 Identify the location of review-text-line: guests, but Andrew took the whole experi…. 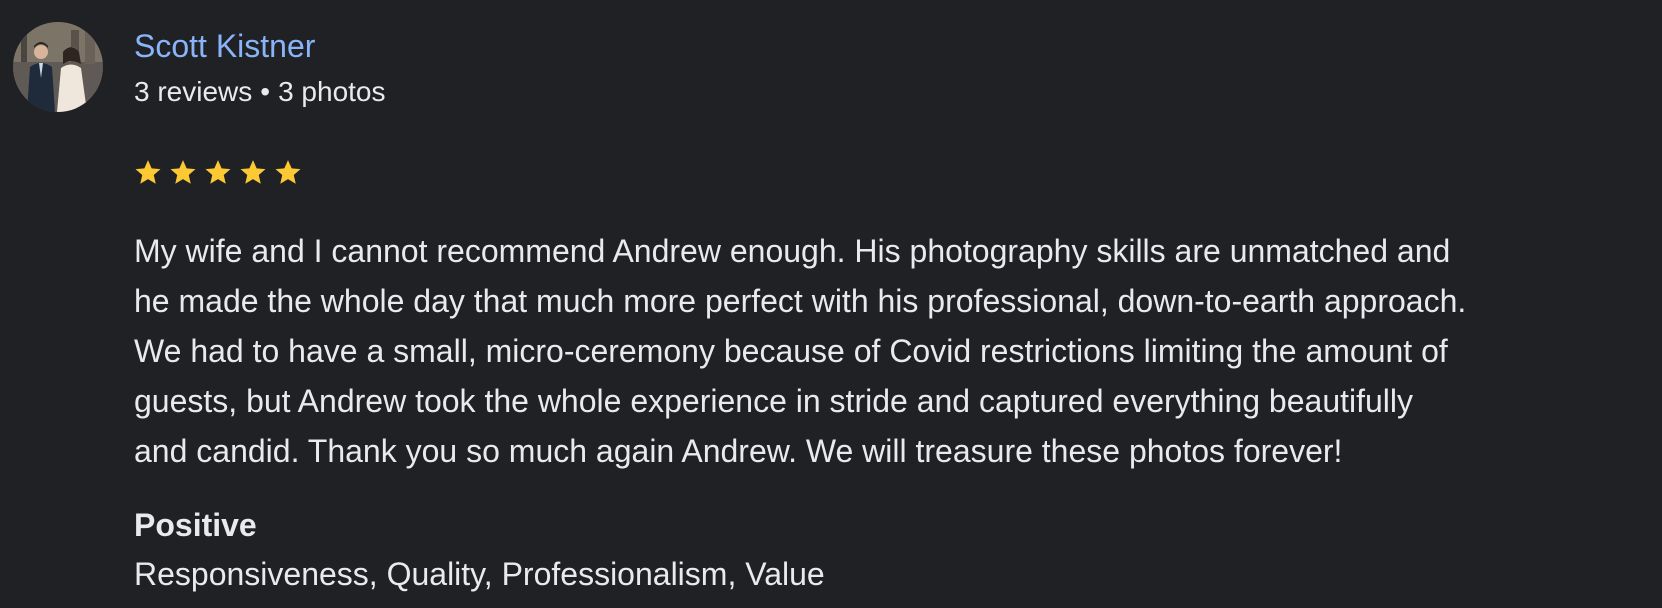
(774, 401).